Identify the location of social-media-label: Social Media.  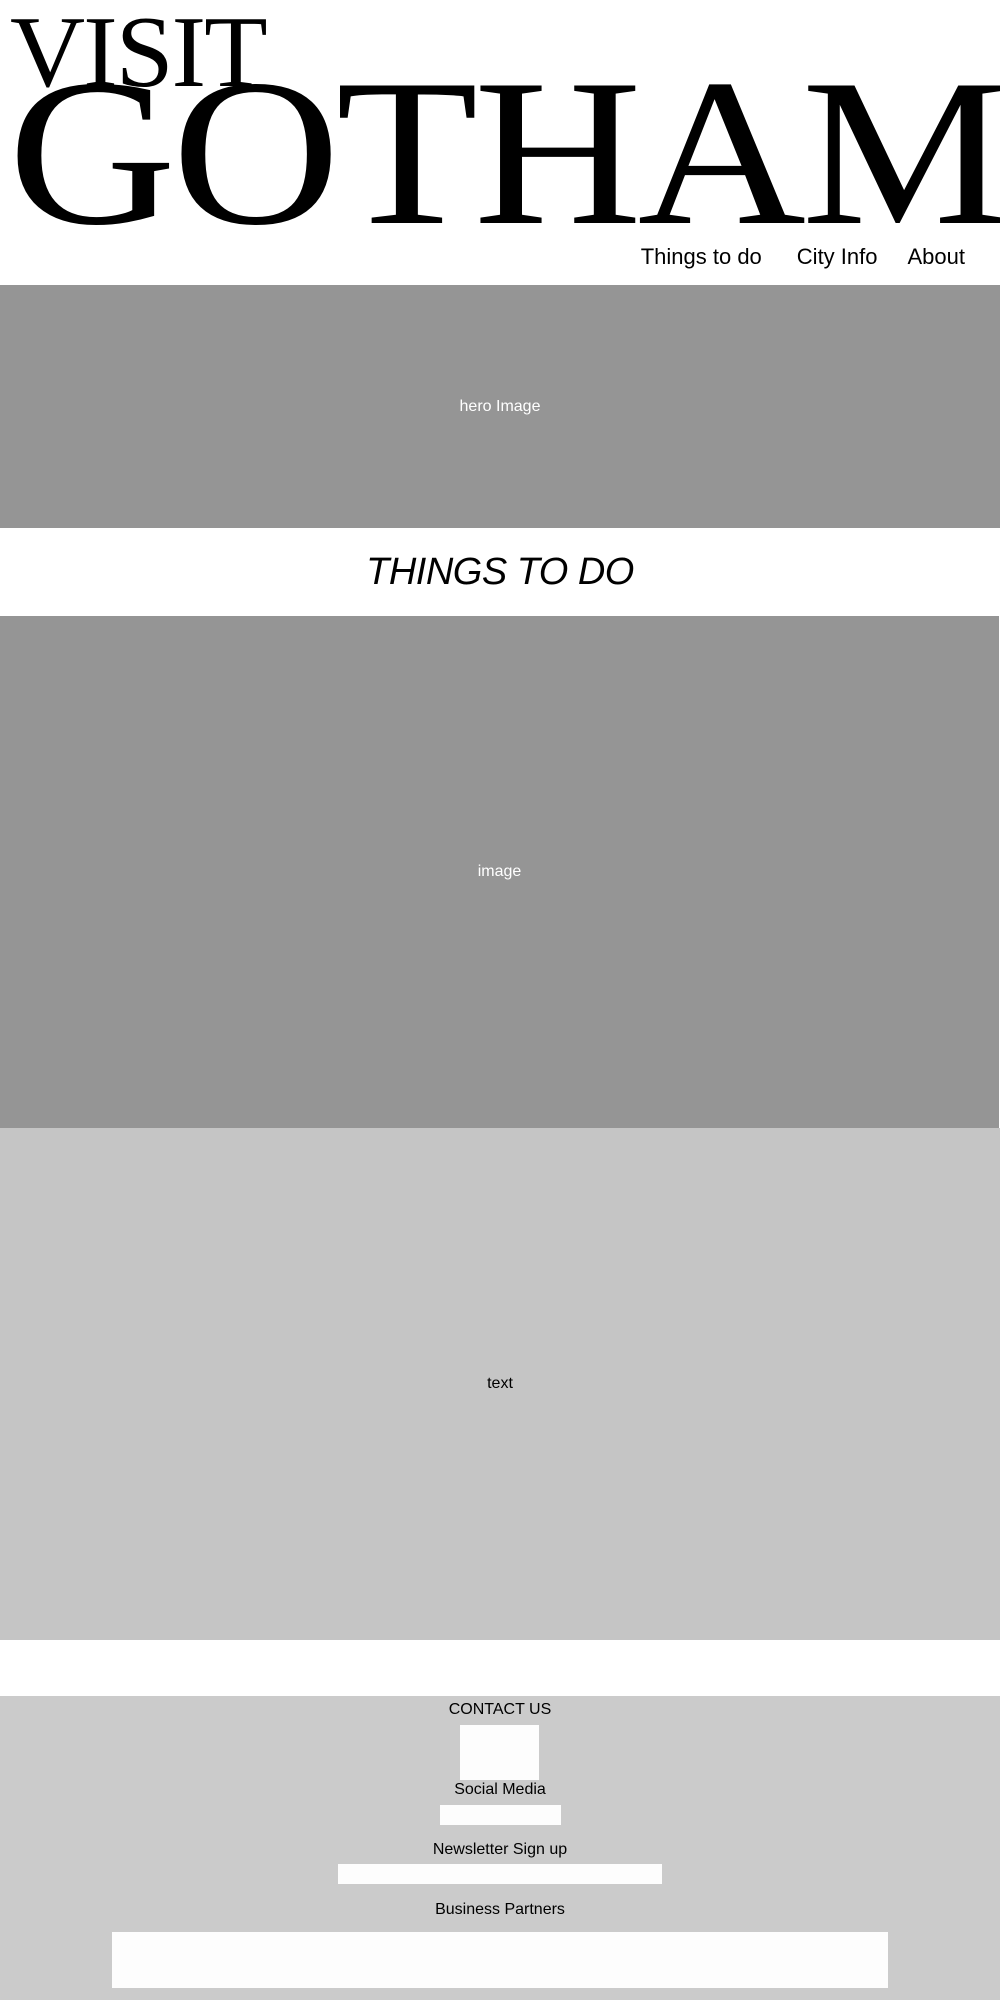
(500, 1789).